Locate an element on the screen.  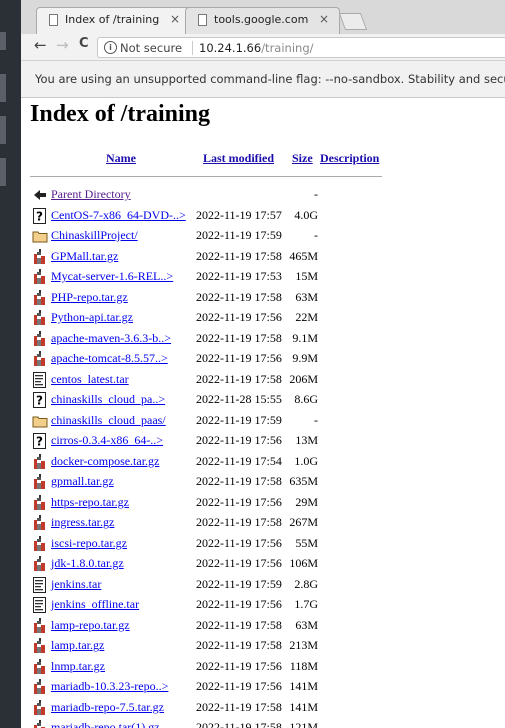
file-row: ingress.tar.gz 2022-11-19 17:58 267M is located at coordinates (263, 524).